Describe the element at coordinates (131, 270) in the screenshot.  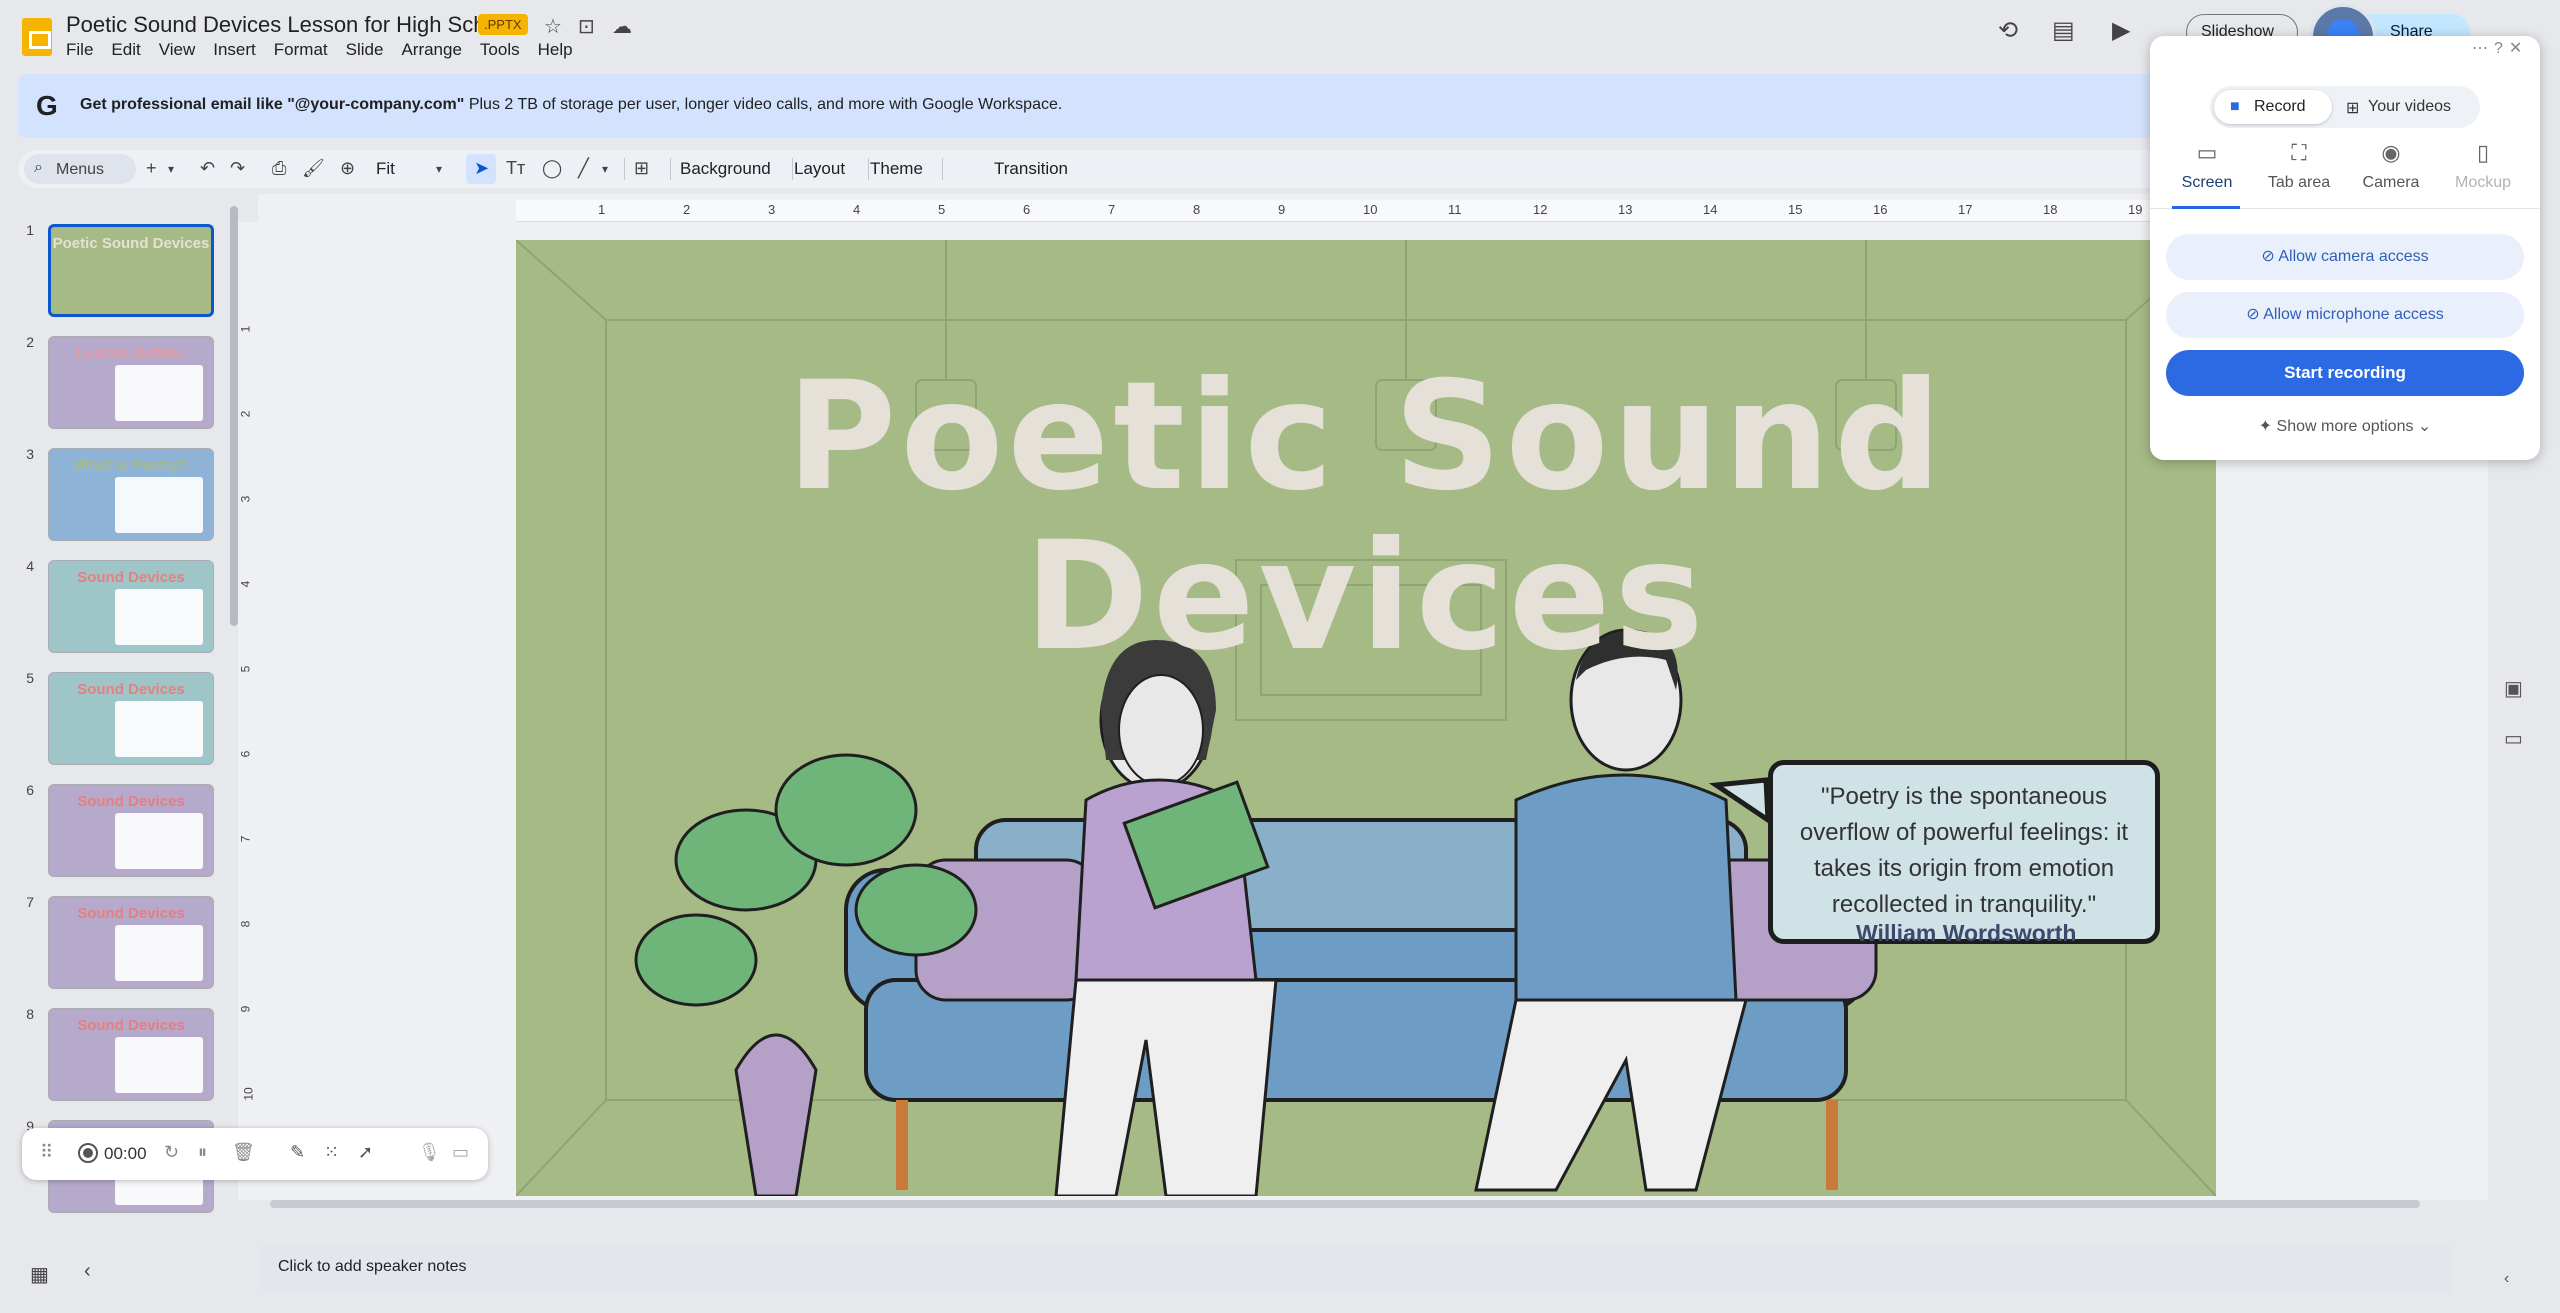
I see `slide-thumbnail: Poetic Sound Devices` at that location.